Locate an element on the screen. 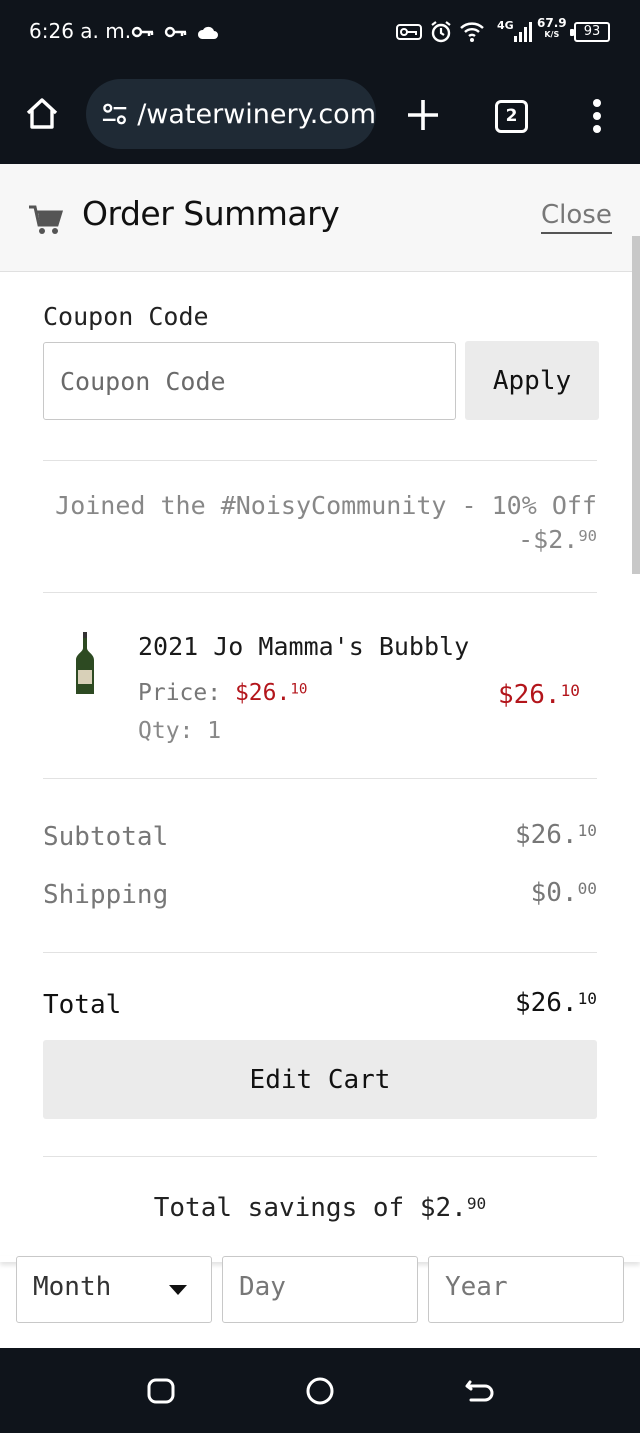 The image size is (640, 1433). status-bar: 6:26 a. m. 4G 67.9 K/S 93 is located at coordinates (320, 33).